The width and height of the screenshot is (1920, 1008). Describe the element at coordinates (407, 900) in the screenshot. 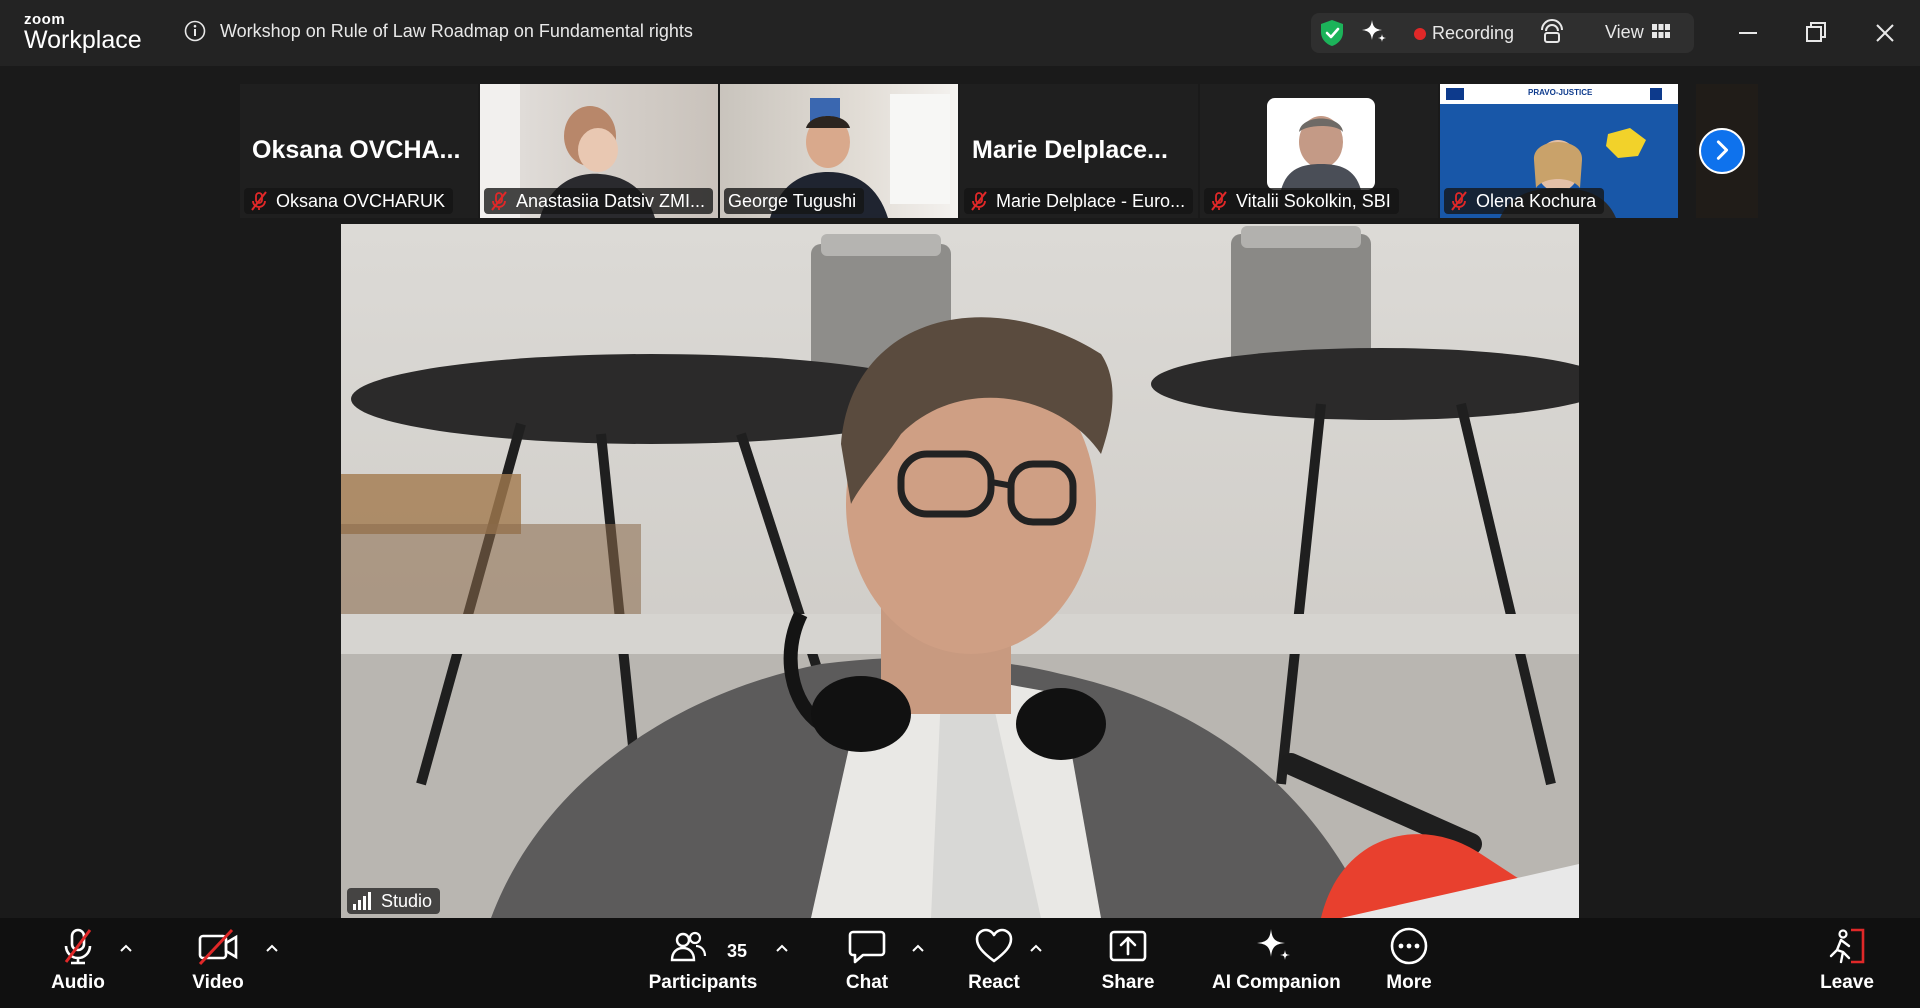

I see `speaker-name: Studio` at that location.